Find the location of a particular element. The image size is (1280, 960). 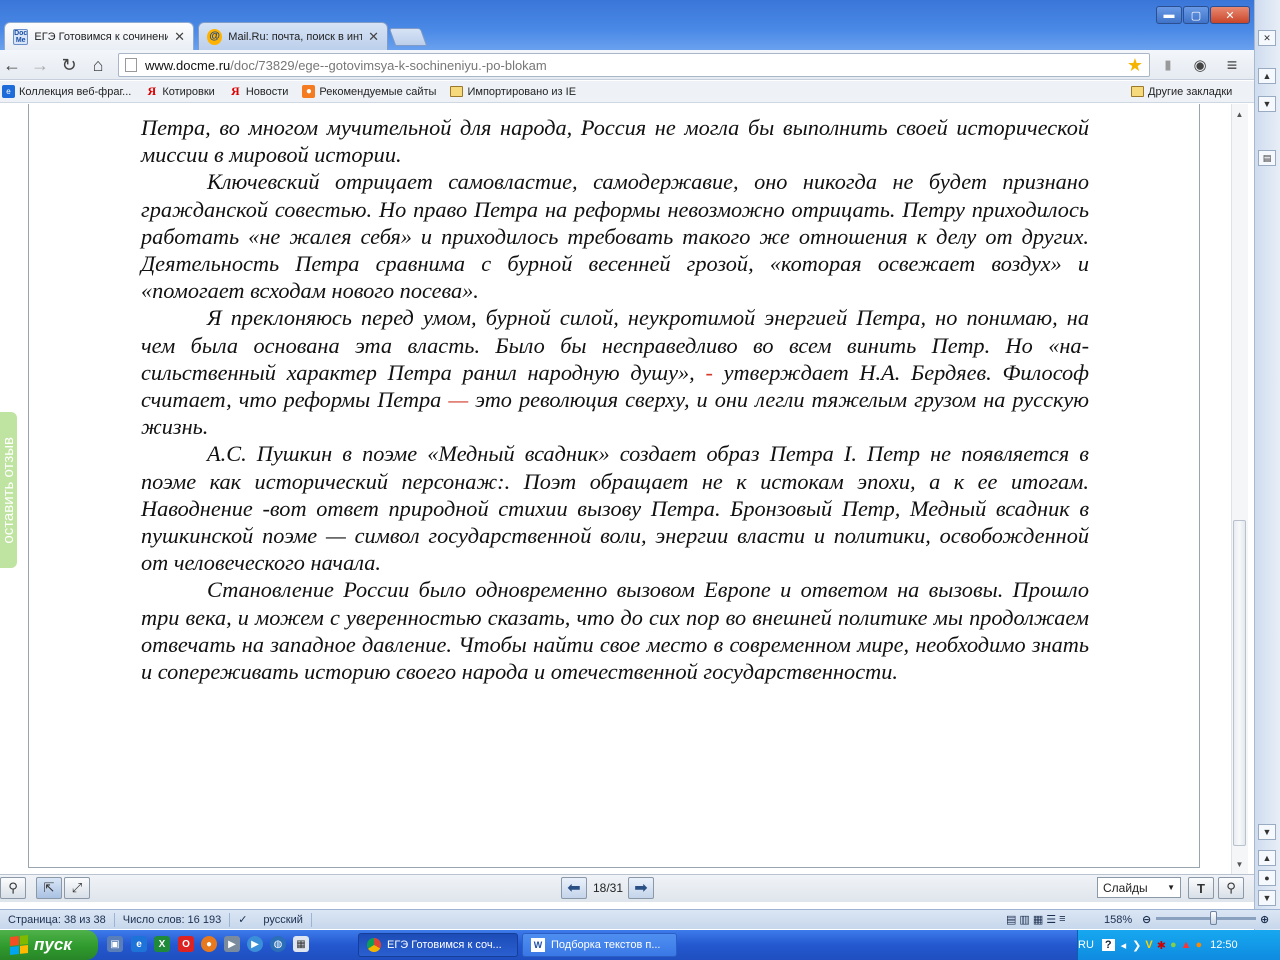

view-mode-value: Слайды is located at coordinates (1125, 887).